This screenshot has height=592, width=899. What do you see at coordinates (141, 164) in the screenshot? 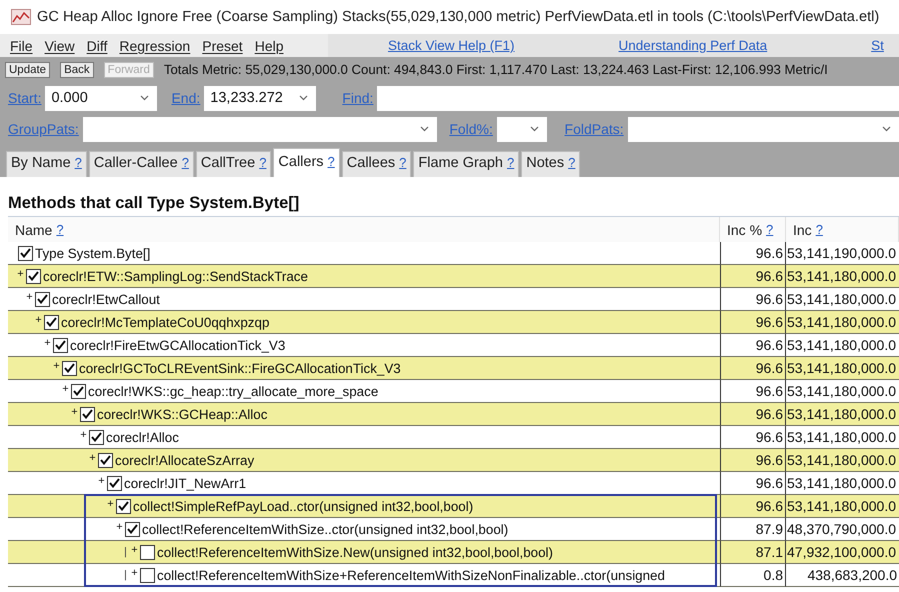
I see `tab: Caller-Callee ?` at bounding box center [141, 164].